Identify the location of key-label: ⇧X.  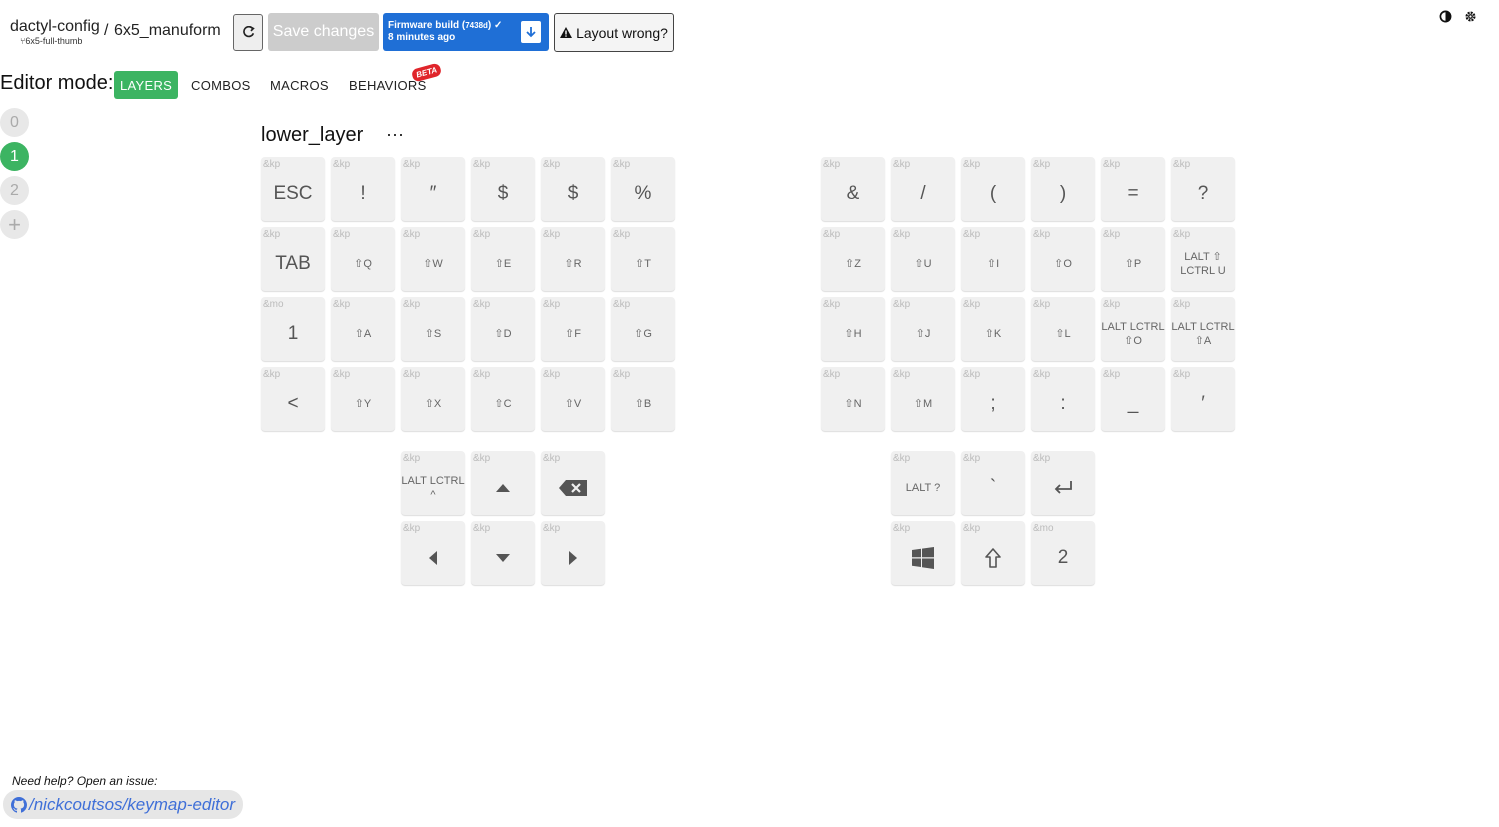
(433, 404).